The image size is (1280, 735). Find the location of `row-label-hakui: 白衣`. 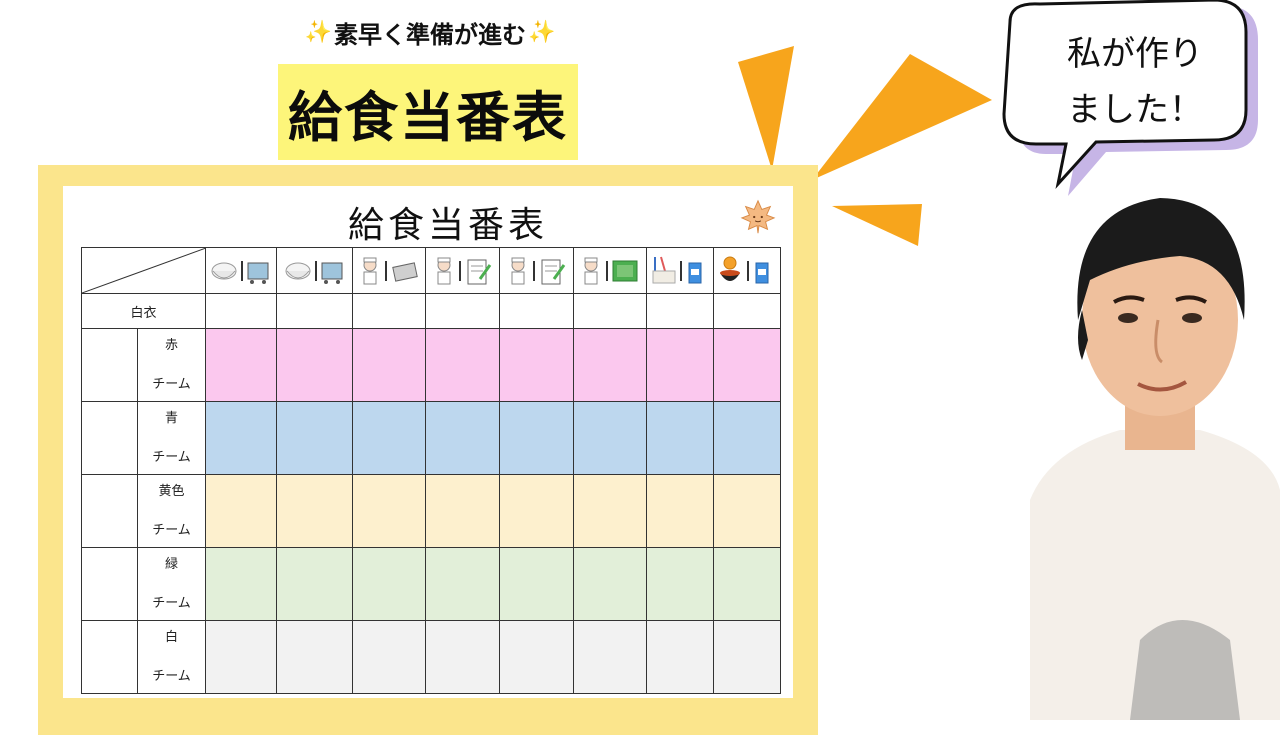

row-label-hakui: 白衣 is located at coordinates (143, 311).